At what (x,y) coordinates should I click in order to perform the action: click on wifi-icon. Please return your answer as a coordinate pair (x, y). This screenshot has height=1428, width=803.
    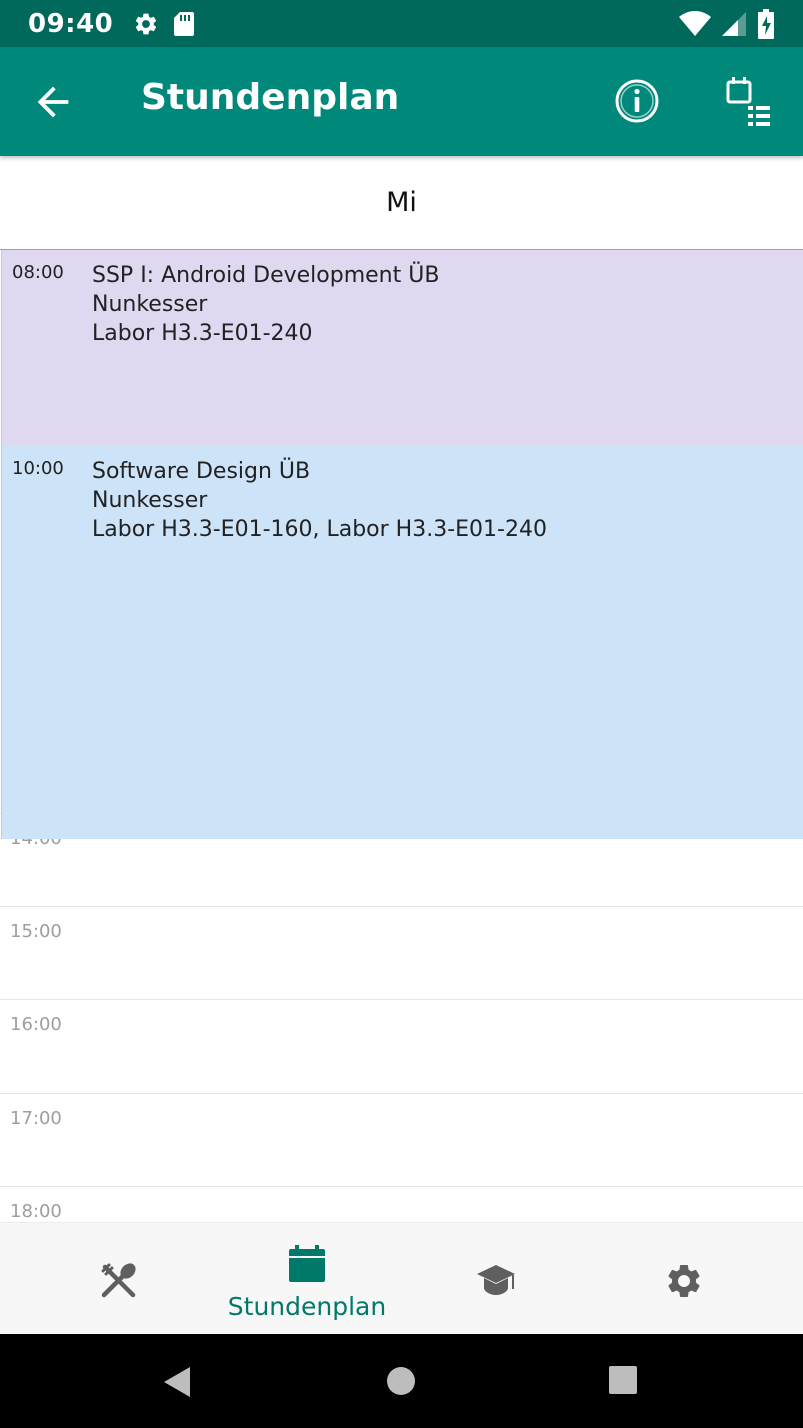
    Looking at the image, I should click on (695, 23).